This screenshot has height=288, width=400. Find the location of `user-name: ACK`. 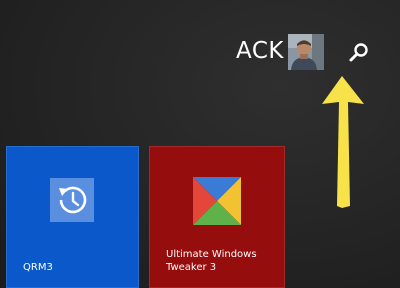

user-name: ACK is located at coordinates (260, 51).